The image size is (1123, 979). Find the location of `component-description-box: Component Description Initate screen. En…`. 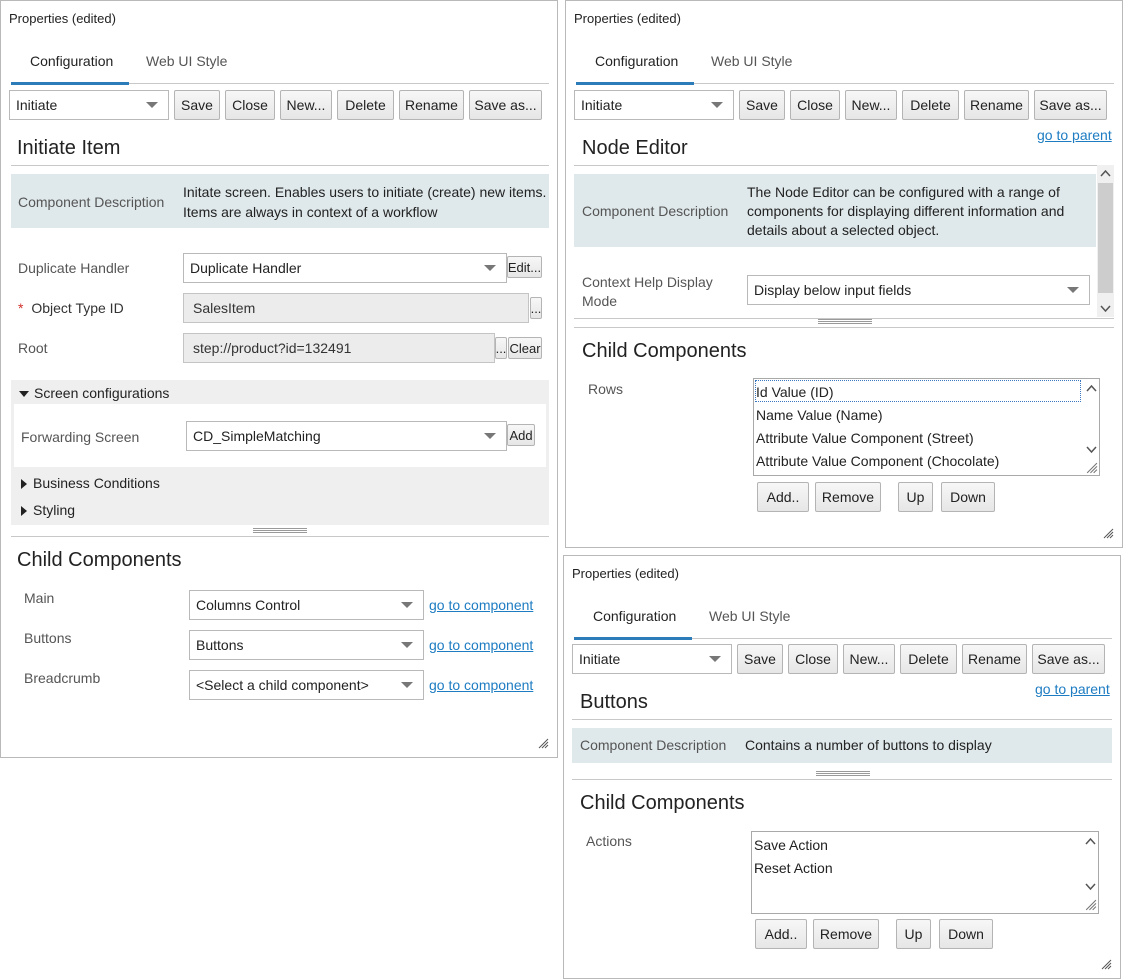

component-description-box: Component Description Initate screen. En… is located at coordinates (280, 201).